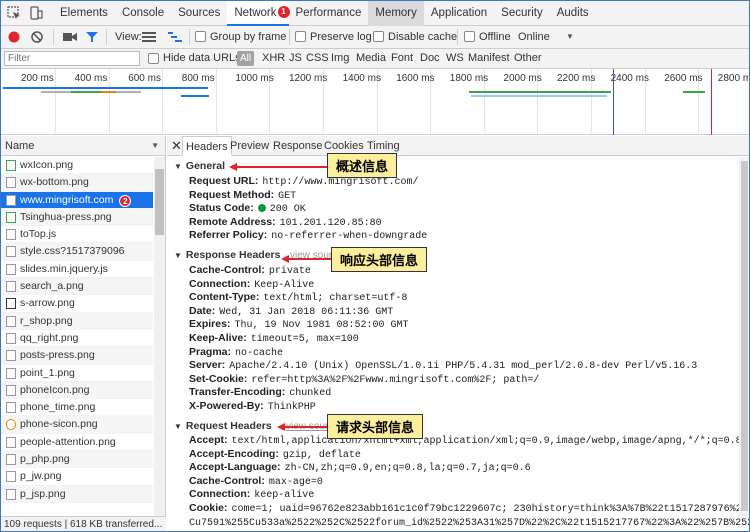 The height and width of the screenshot is (532, 750). What do you see at coordinates (66, 216) in the screenshot?
I see `request-name: Tsinghua-press.png` at bounding box center [66, 216].